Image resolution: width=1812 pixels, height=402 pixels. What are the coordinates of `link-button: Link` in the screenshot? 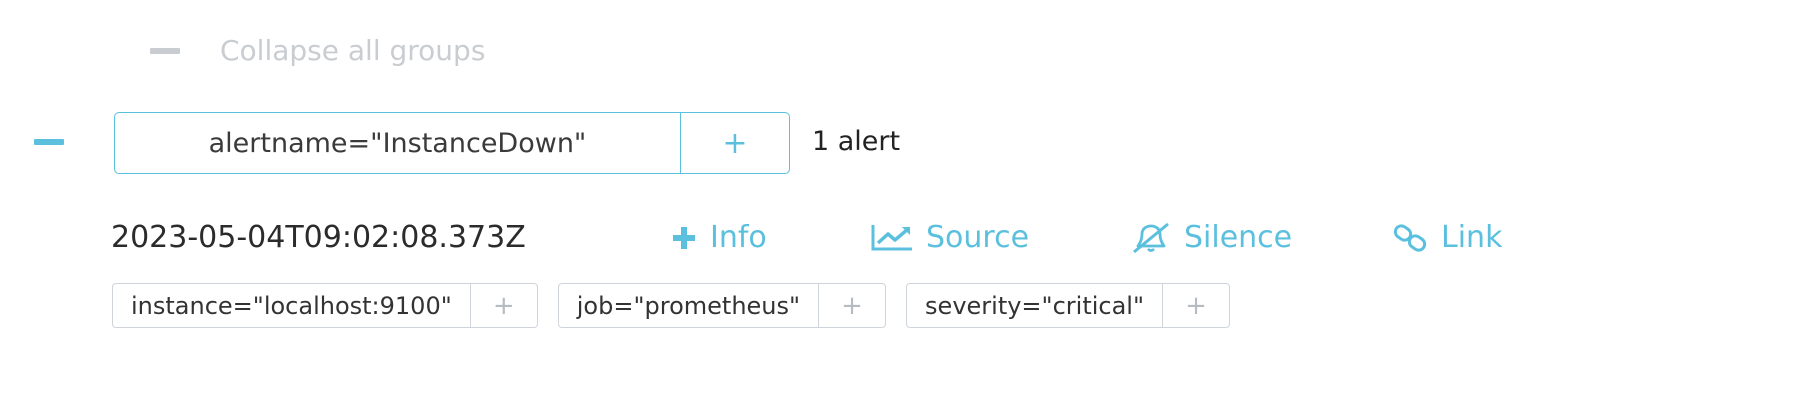 It's located at (1447, 237).